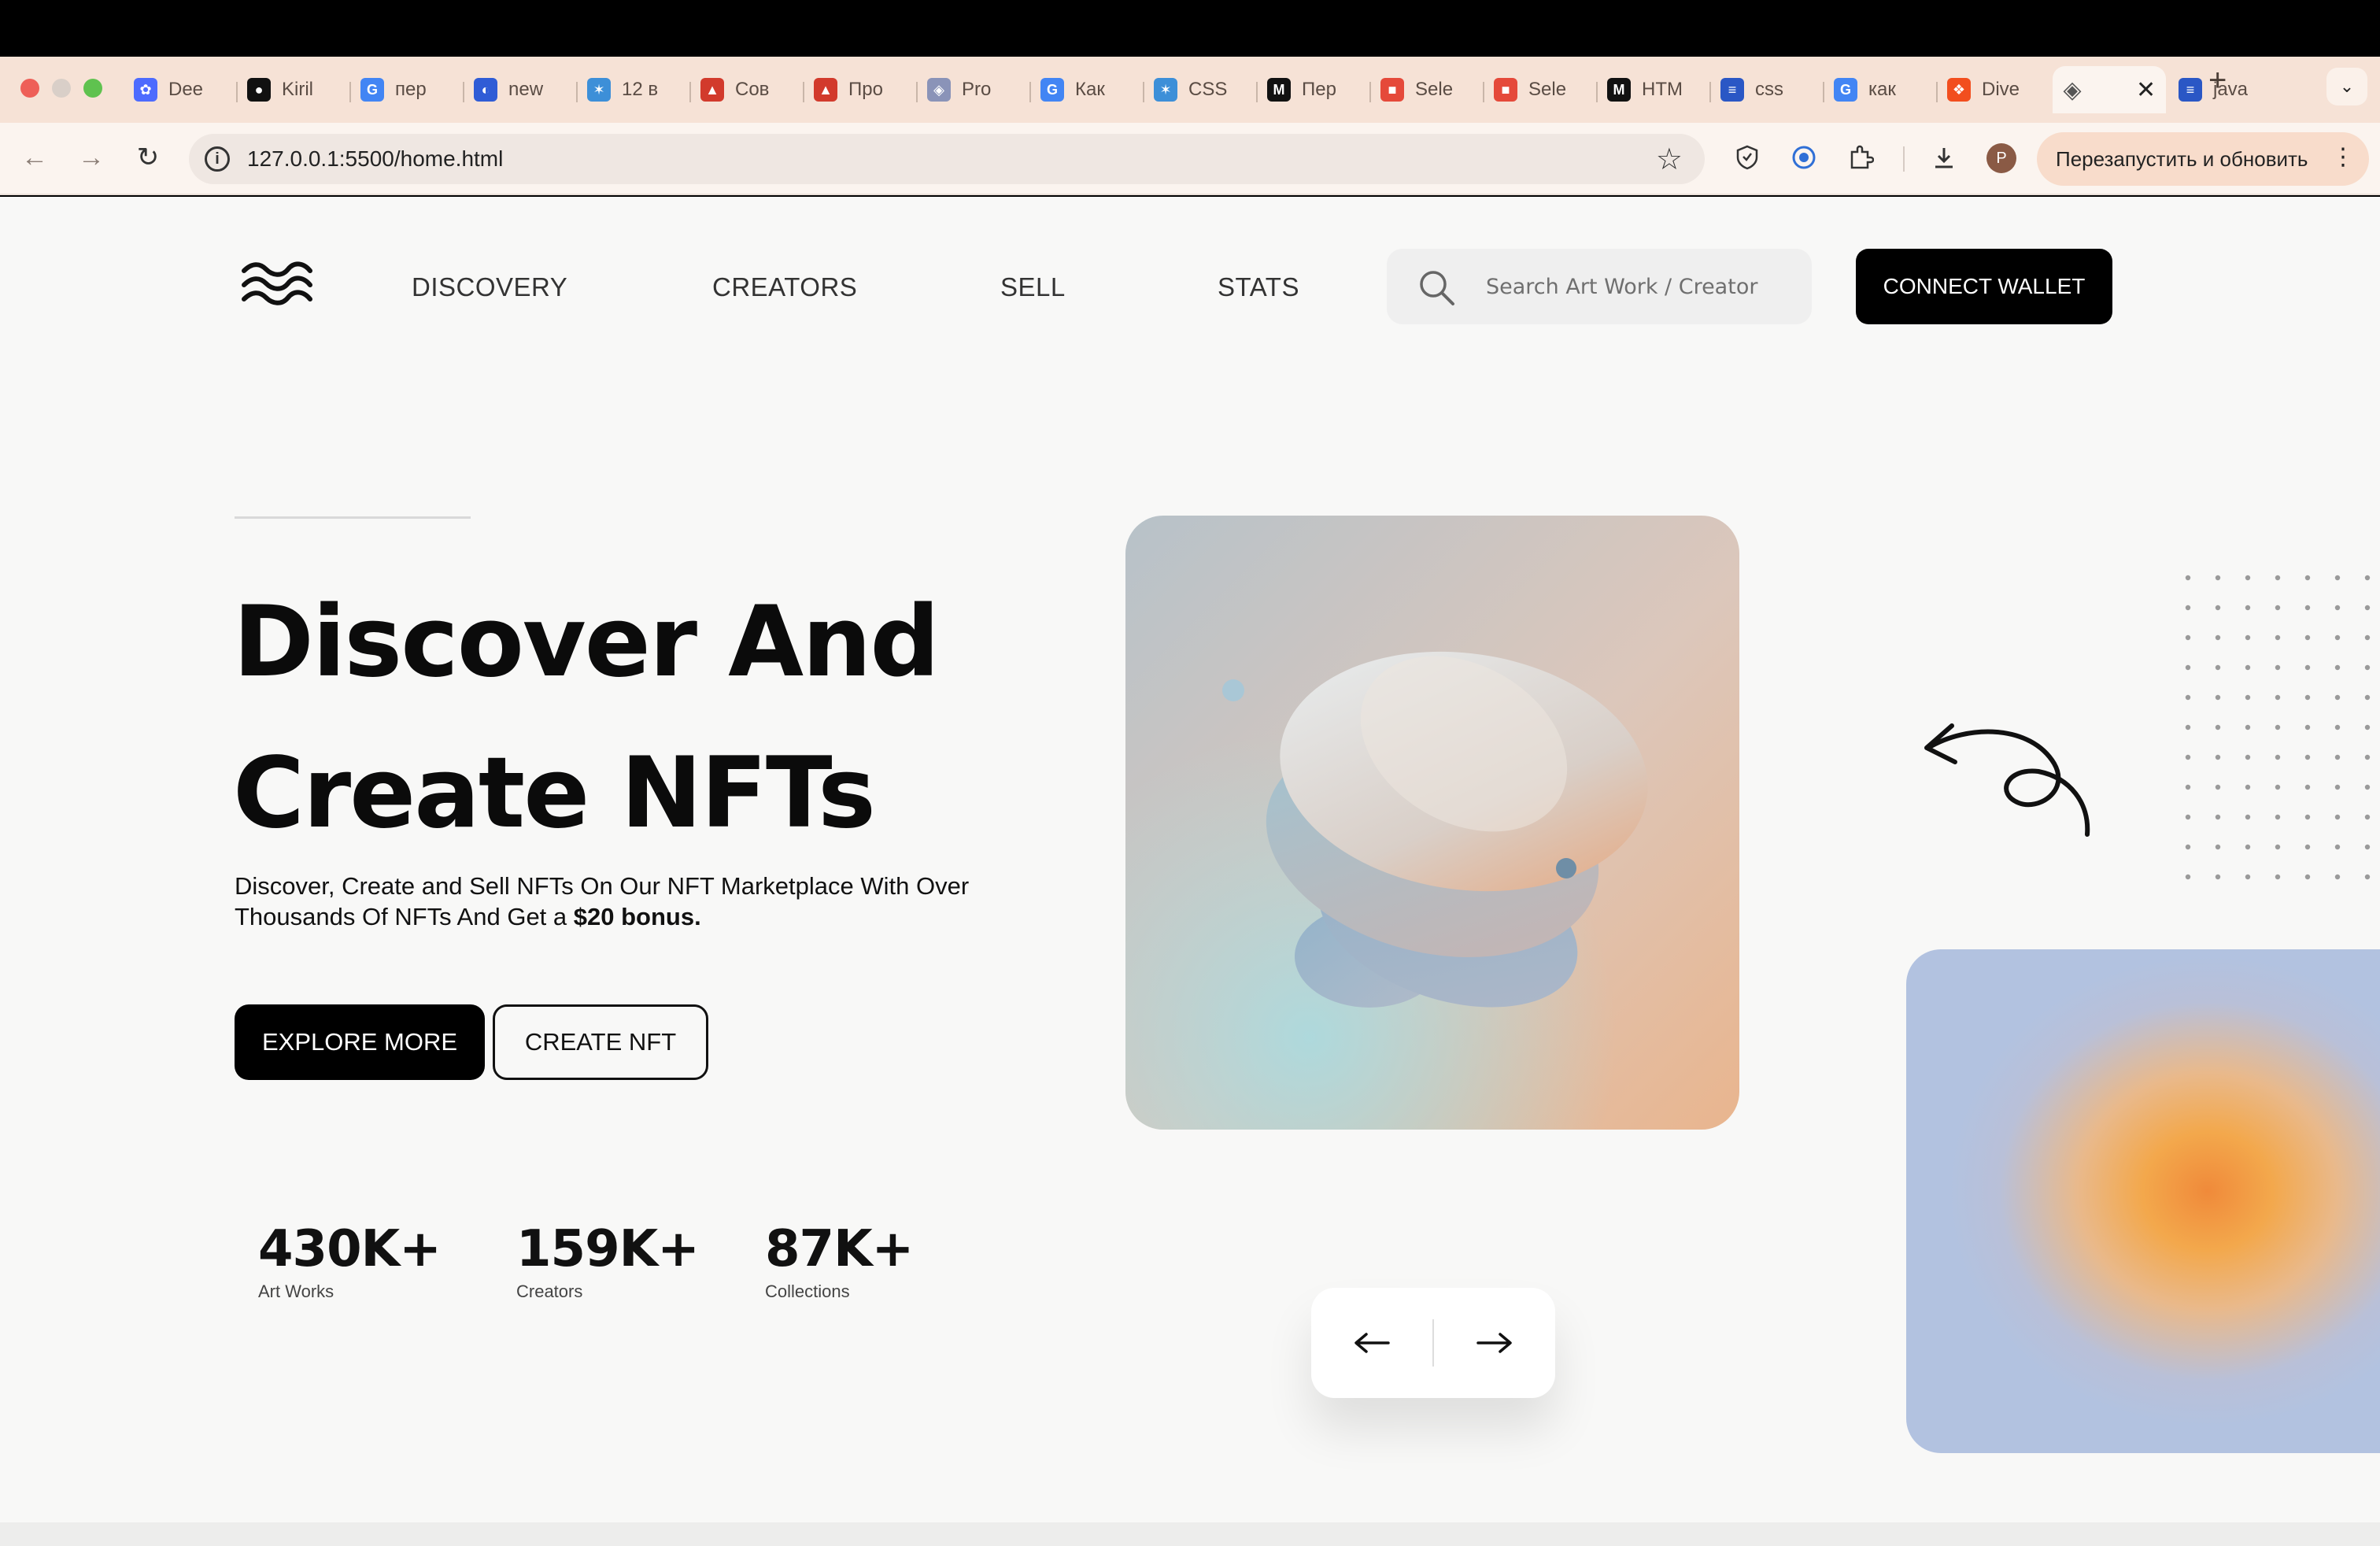  Describe the element at coordinates (92, 88) in the screenshot. I see `maximize-window-button` at that location.